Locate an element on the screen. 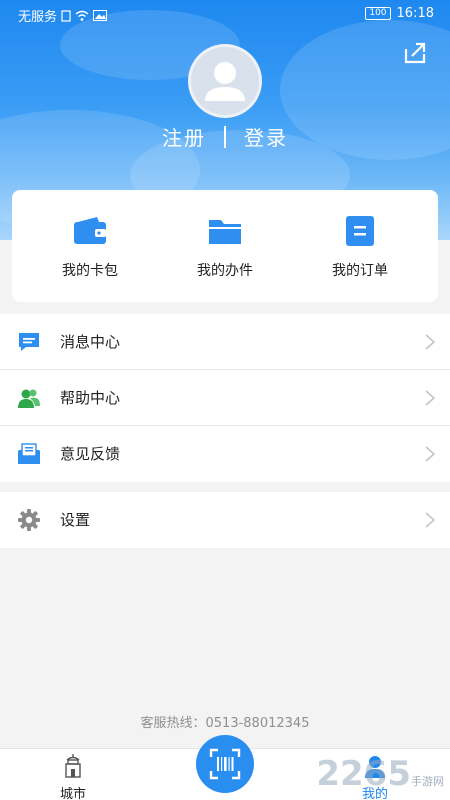 The height and width of the screenshot is (800, 450). menu-item-settings: 设置 is located at coordinates (225, 520).